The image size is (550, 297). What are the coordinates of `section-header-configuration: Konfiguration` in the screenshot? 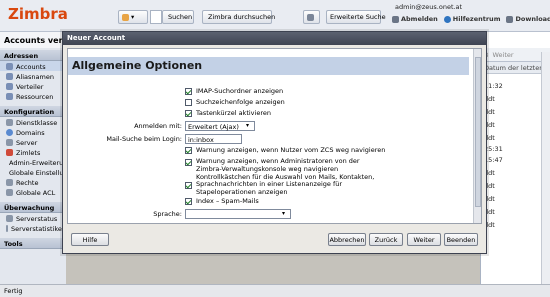 It's located at (33, 111).